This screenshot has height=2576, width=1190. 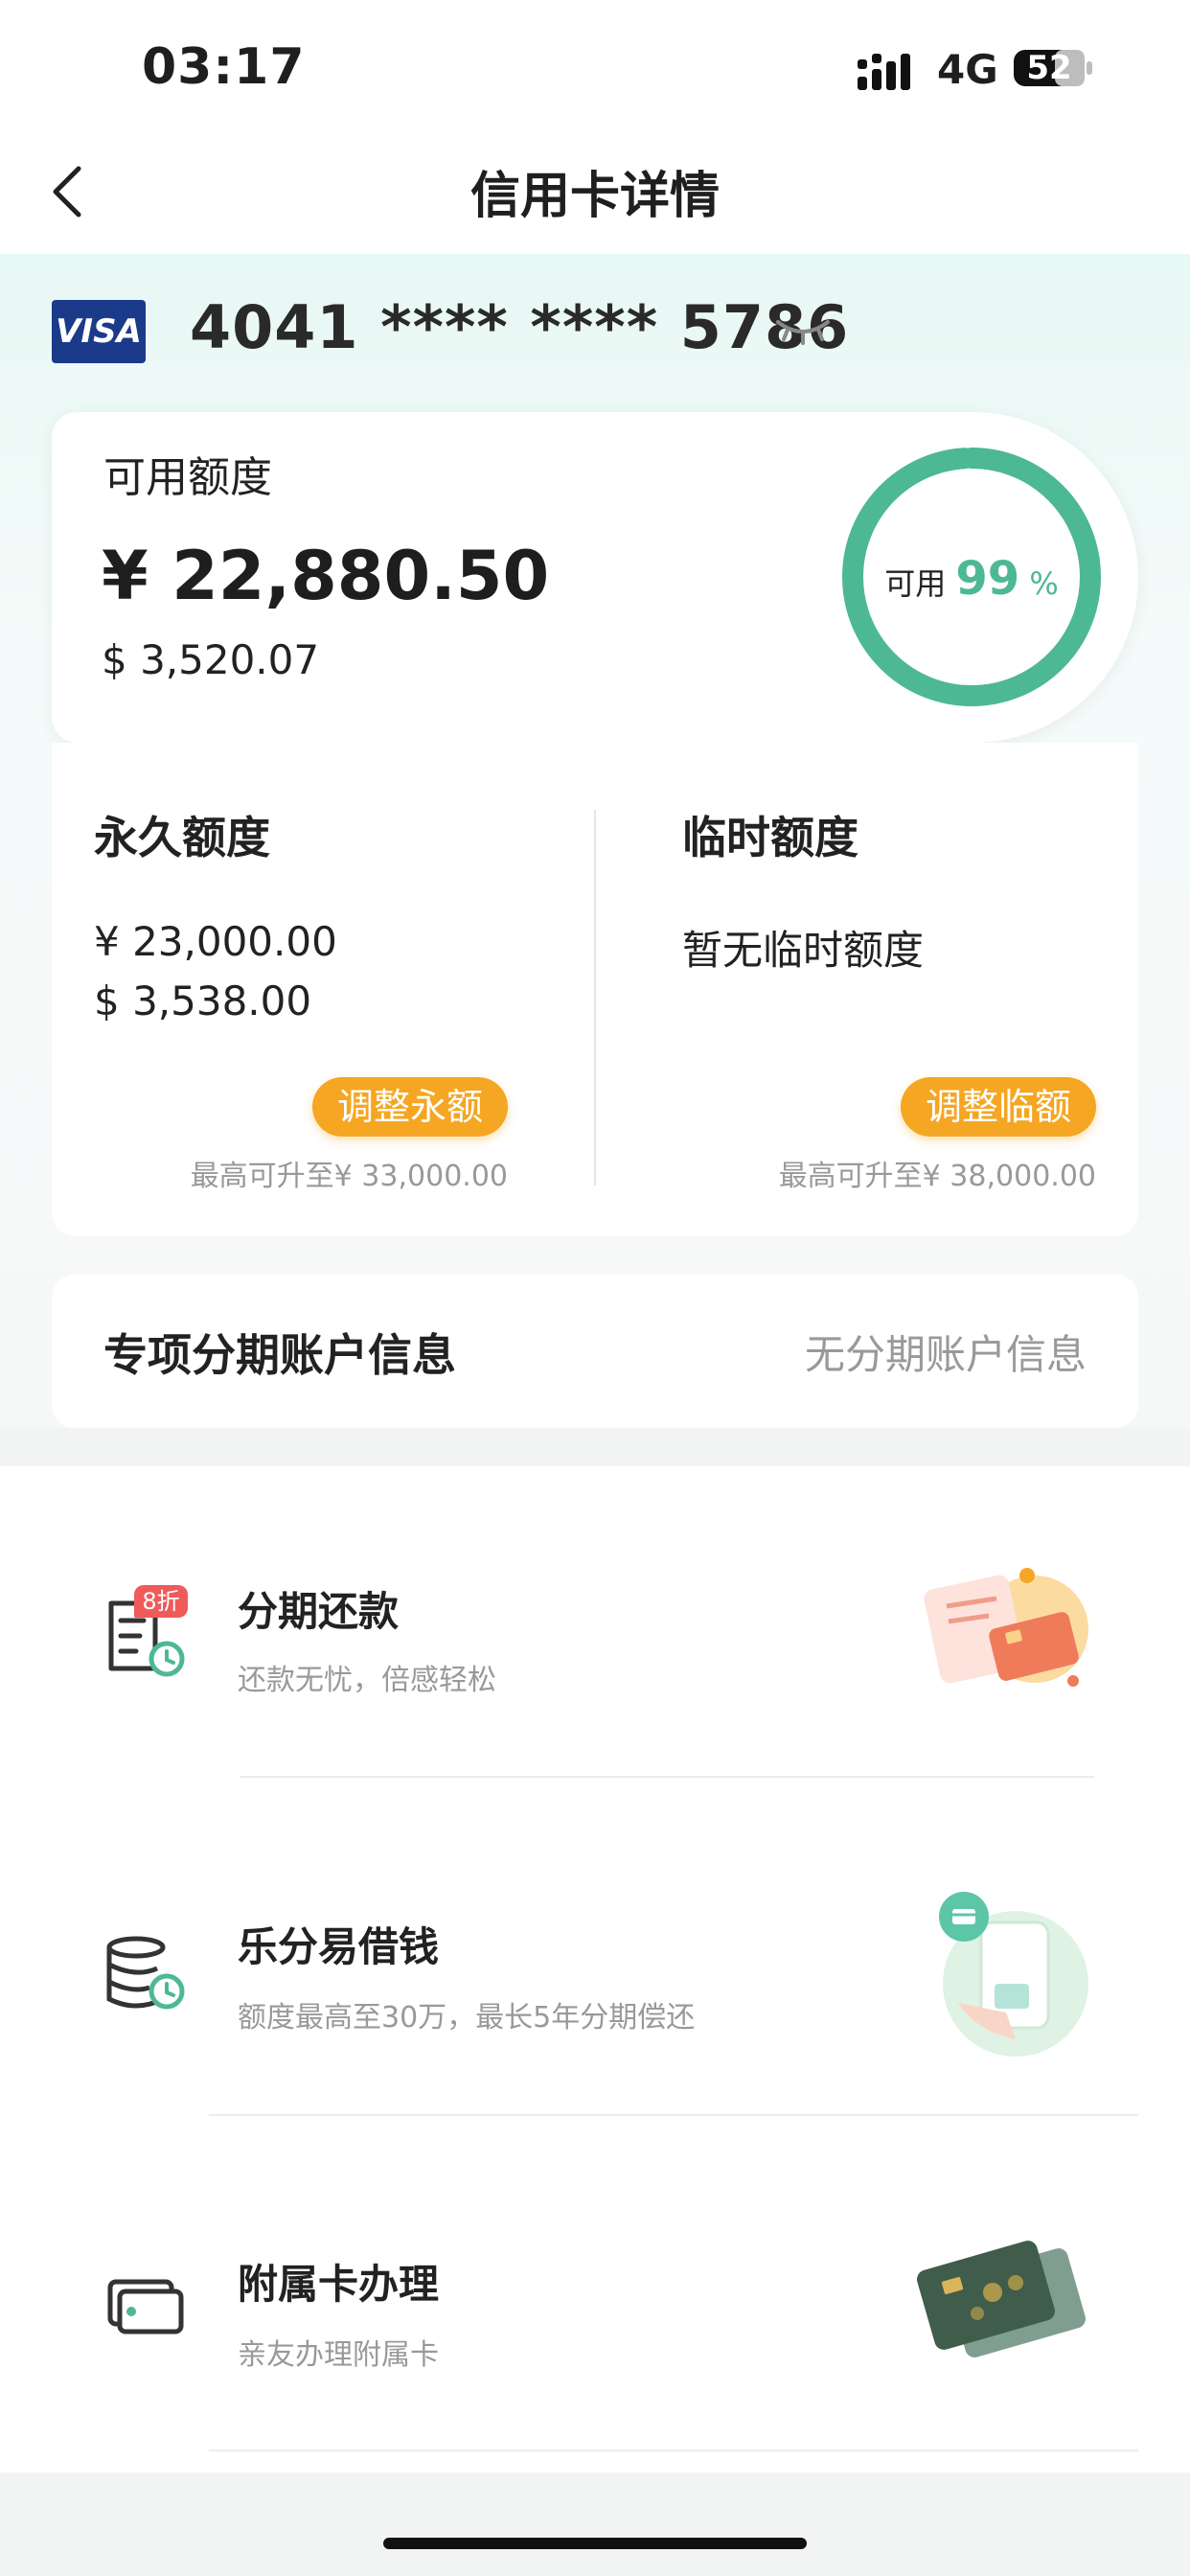 What do you see at coordinates (968, 69) in the screenshot?
I see `network-type: 4G` at bounding box center [968, 69].